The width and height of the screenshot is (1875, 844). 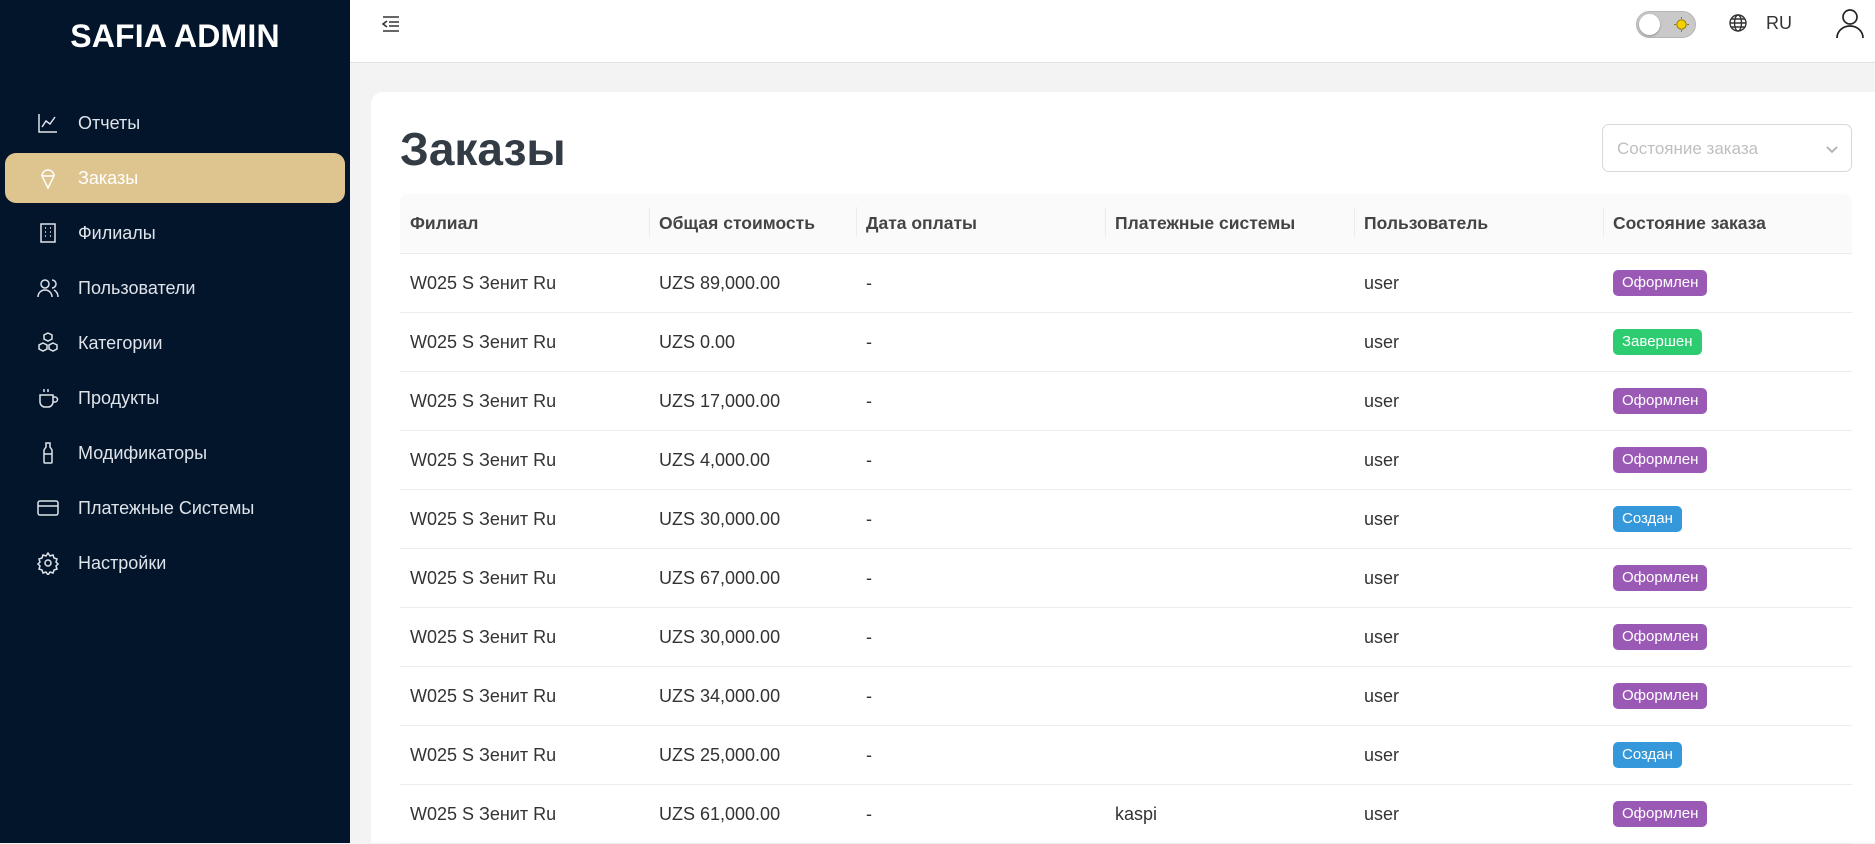 What do you see at coordinates (1657, 342) in the screenshot?
I see `status-badge: Завершен` at bounding box center [1657, 342].